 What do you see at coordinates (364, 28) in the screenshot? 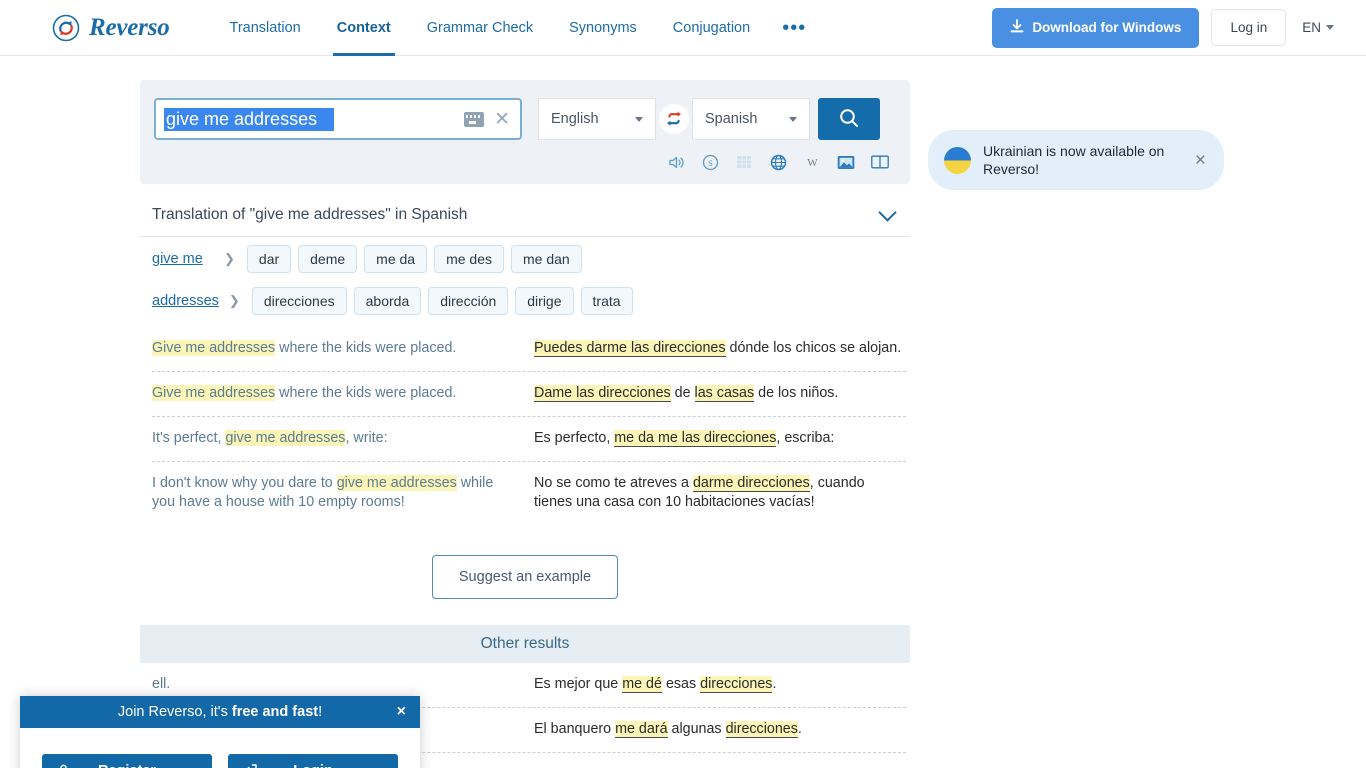
I see `nav-item-context: Context` at bounding box center [364, 28].